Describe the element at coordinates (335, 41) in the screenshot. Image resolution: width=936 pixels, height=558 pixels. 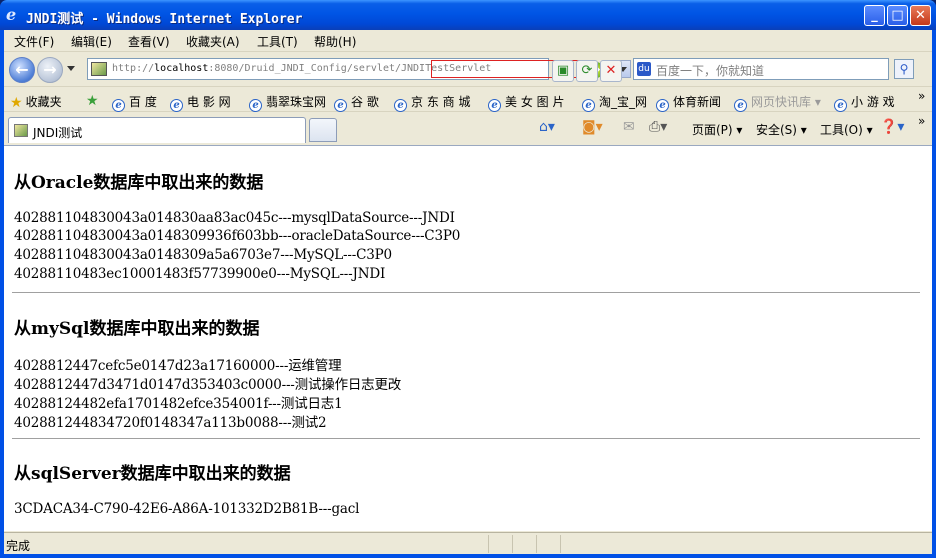
I see `menu-help: 帮助(H)` at that location.